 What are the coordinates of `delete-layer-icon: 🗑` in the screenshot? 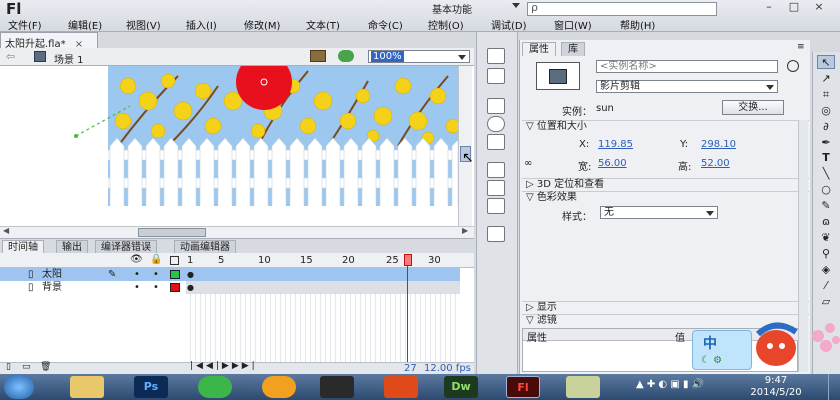 It's located at (45, 367).